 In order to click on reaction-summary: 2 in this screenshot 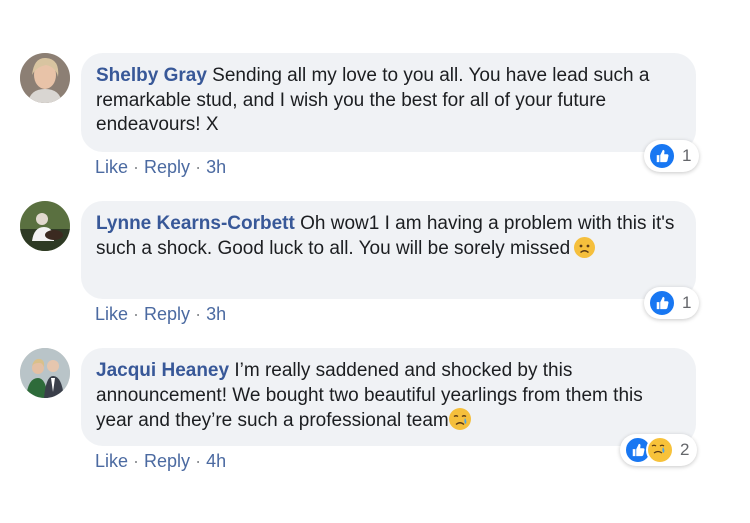, I will do `click(659, 450)`.